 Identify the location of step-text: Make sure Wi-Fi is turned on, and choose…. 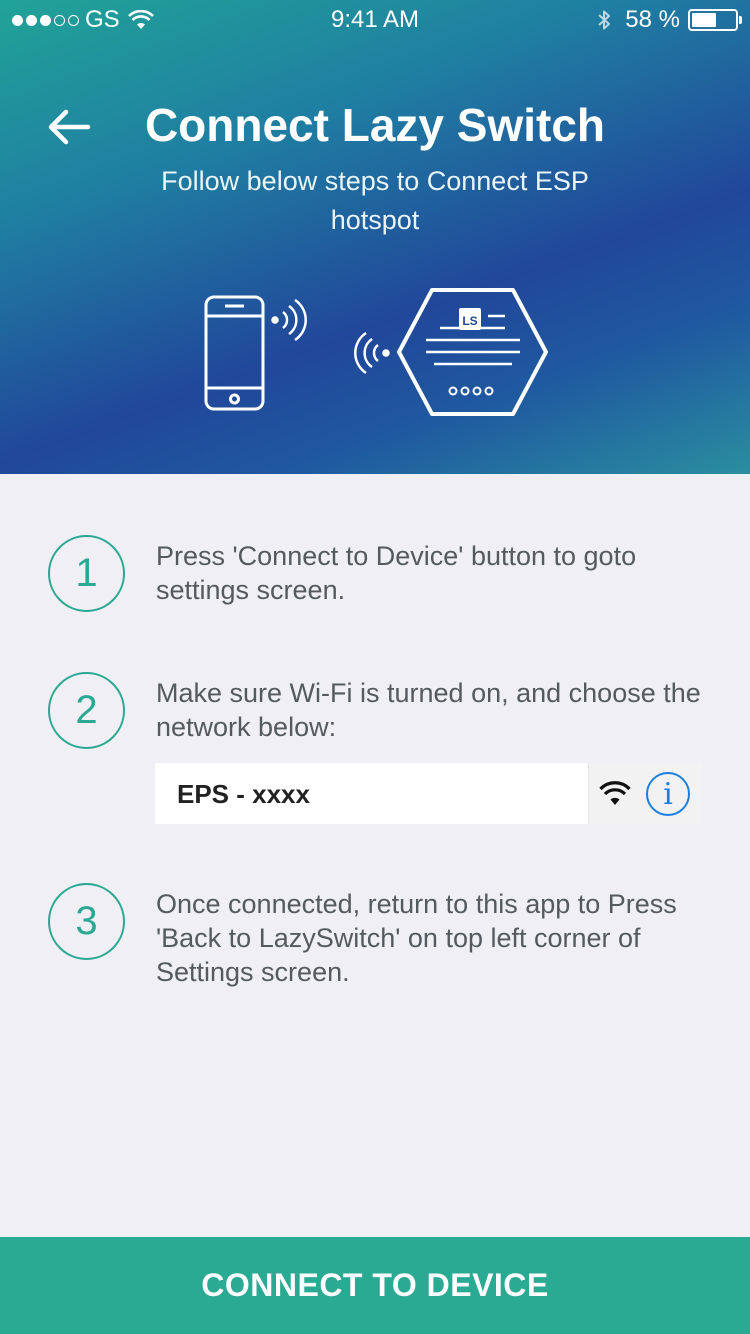
(428, 710).